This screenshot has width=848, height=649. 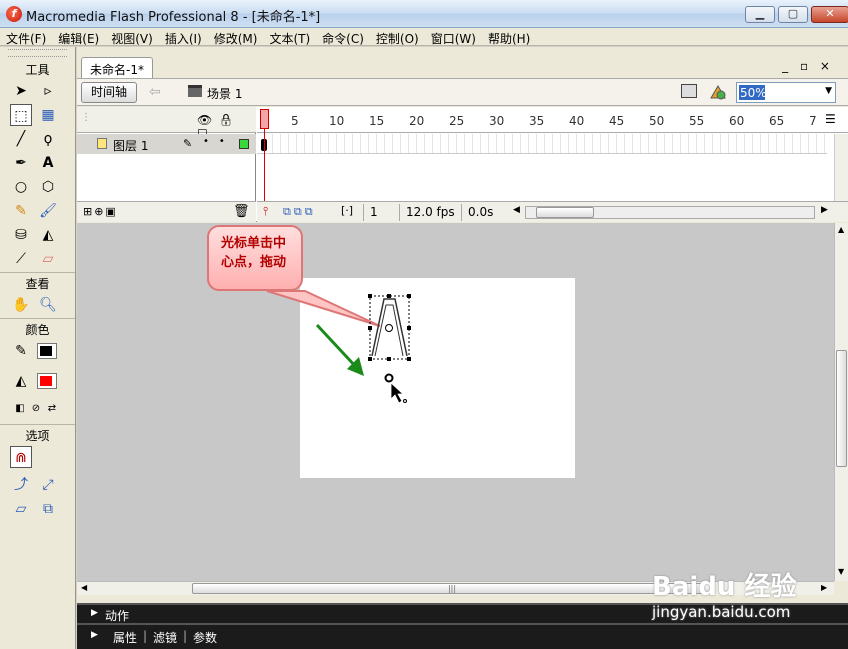 I want to click on edit-symbols-icon, so click(x=718, y=92).